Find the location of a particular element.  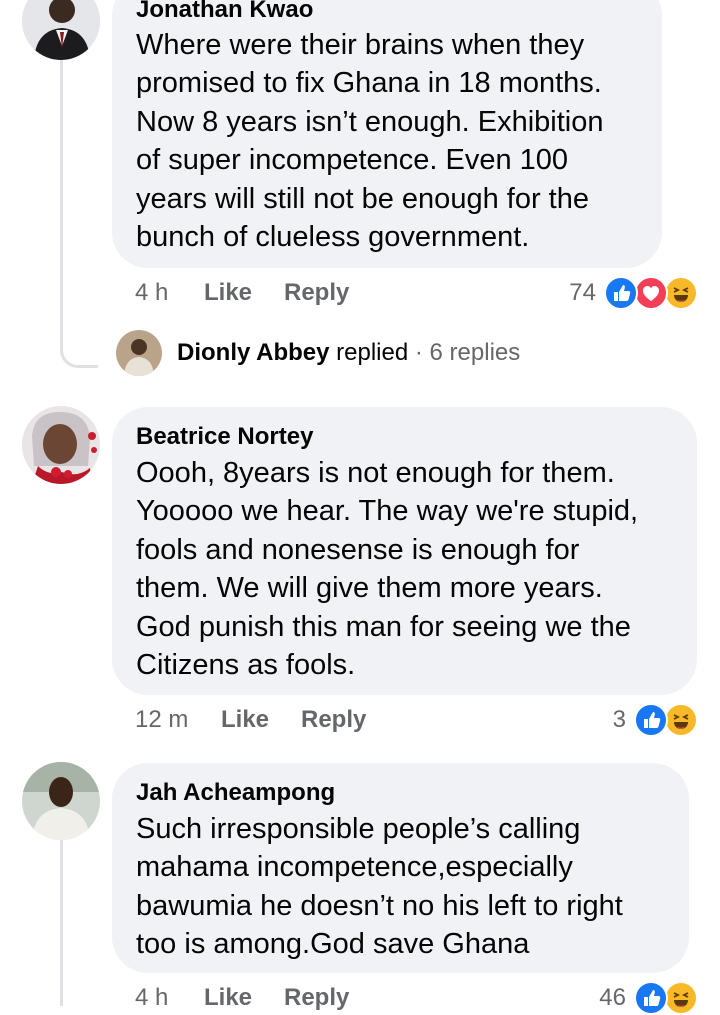

reply-summary: Dionly Abbey replied · 6 replies is located at coordinates (348, 353).